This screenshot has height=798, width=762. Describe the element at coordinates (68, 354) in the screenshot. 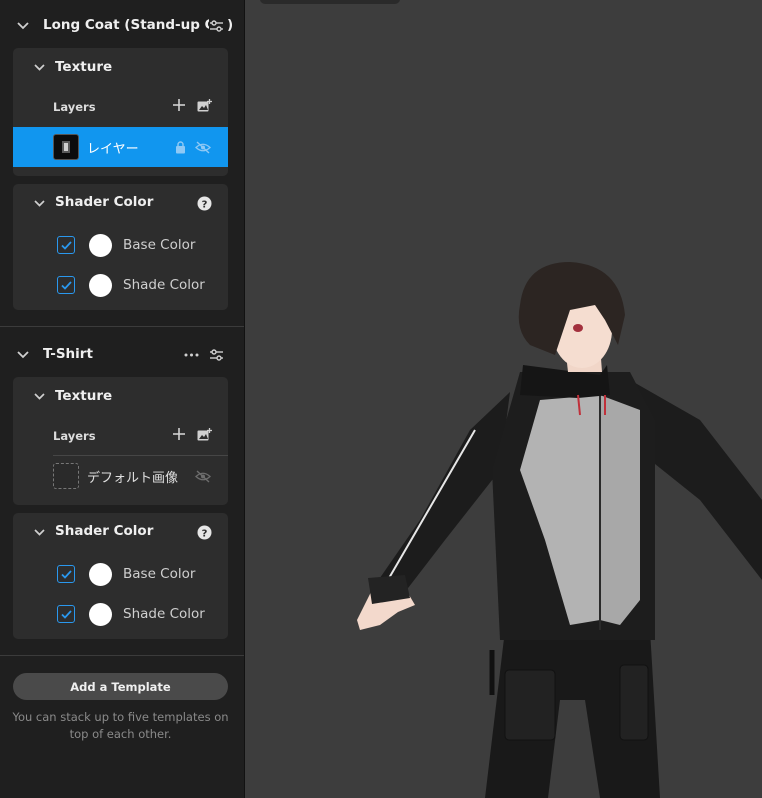

I see `group-title: T-Shirt` at that location.